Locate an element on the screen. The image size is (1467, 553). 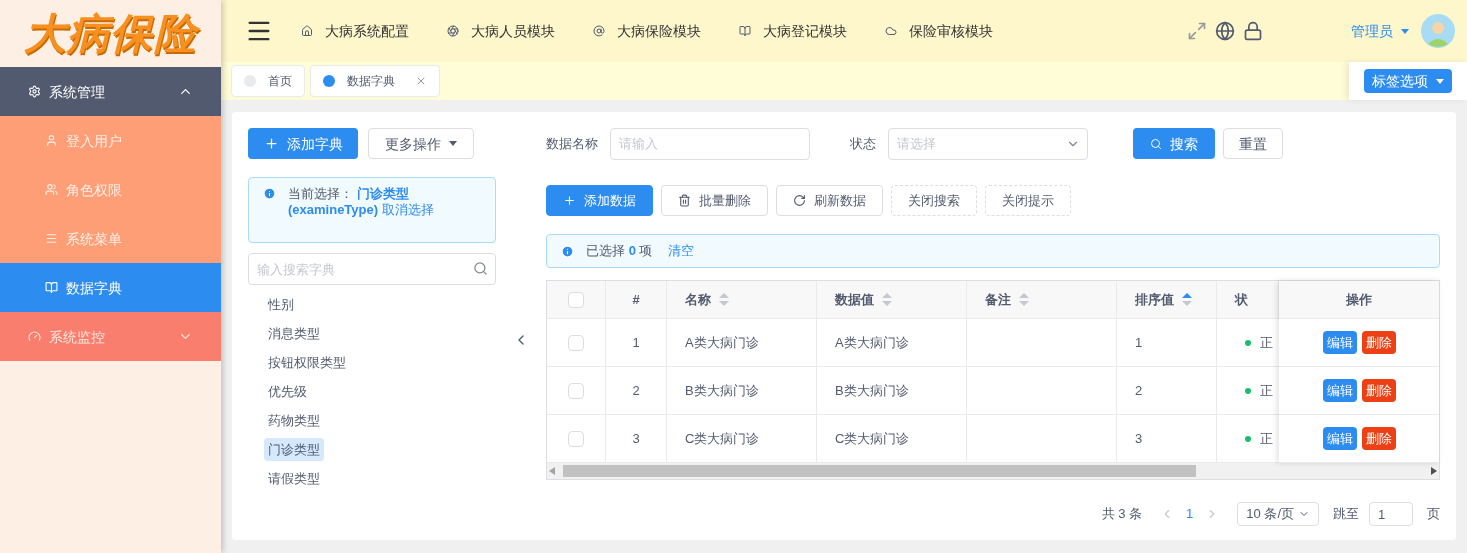
tree-item: 性别 is located at coordinates (281, 304).